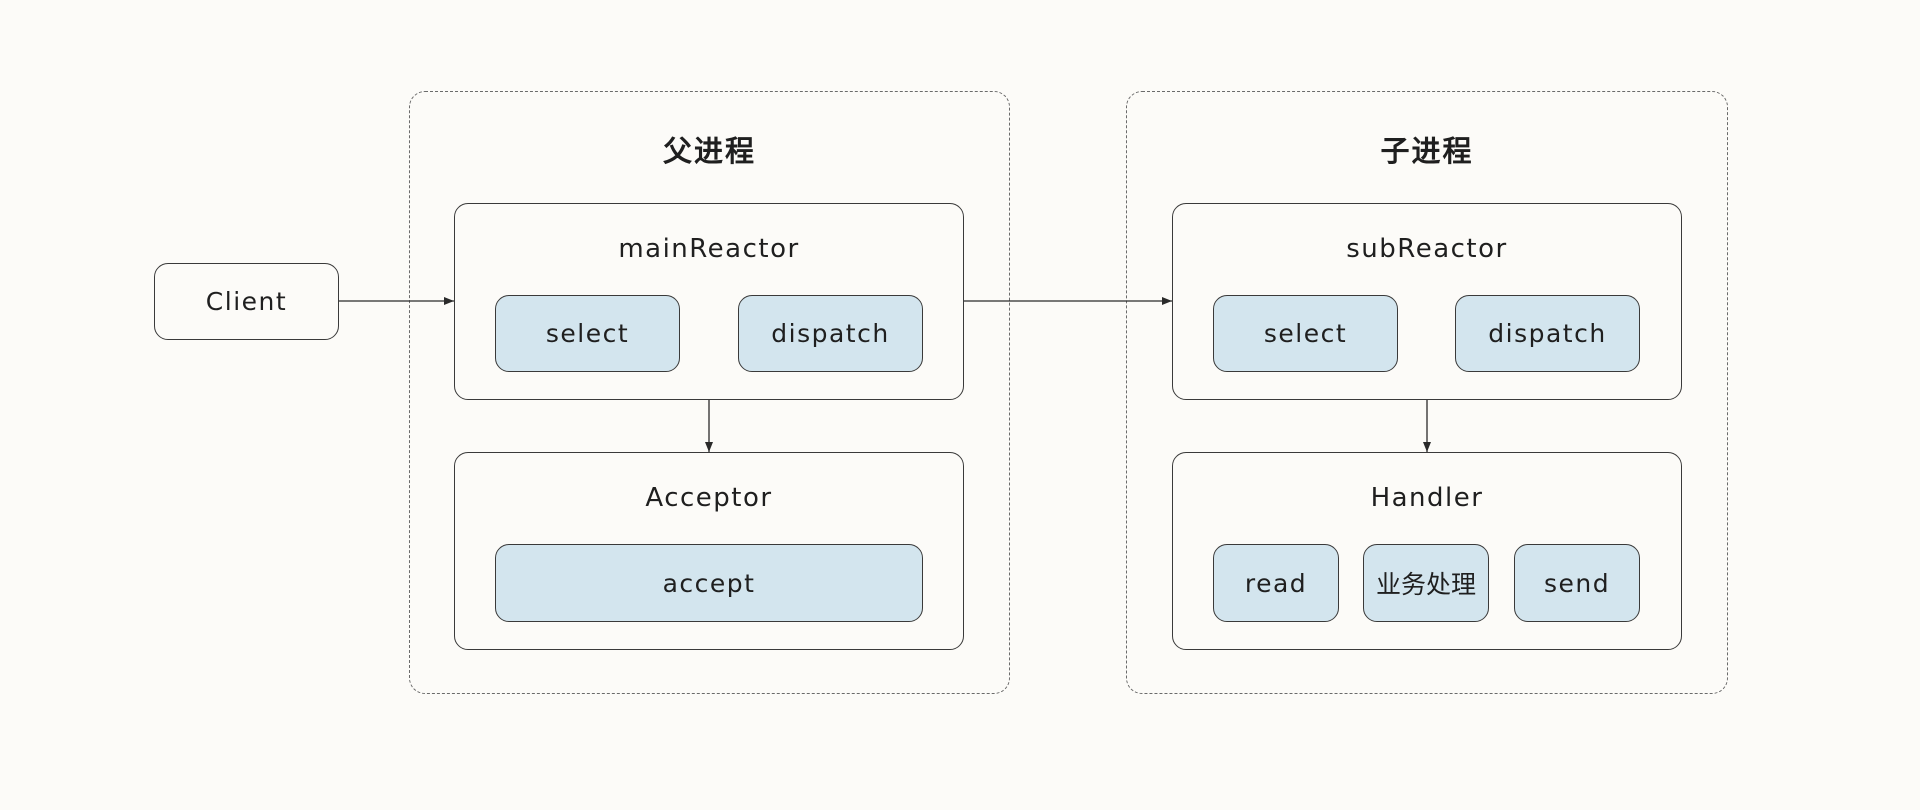 The height and width of the screenshot is (810, 1920). Describe the element at coordinates (885, 374) in the screenshot. I see `connector-arrows` at that location.